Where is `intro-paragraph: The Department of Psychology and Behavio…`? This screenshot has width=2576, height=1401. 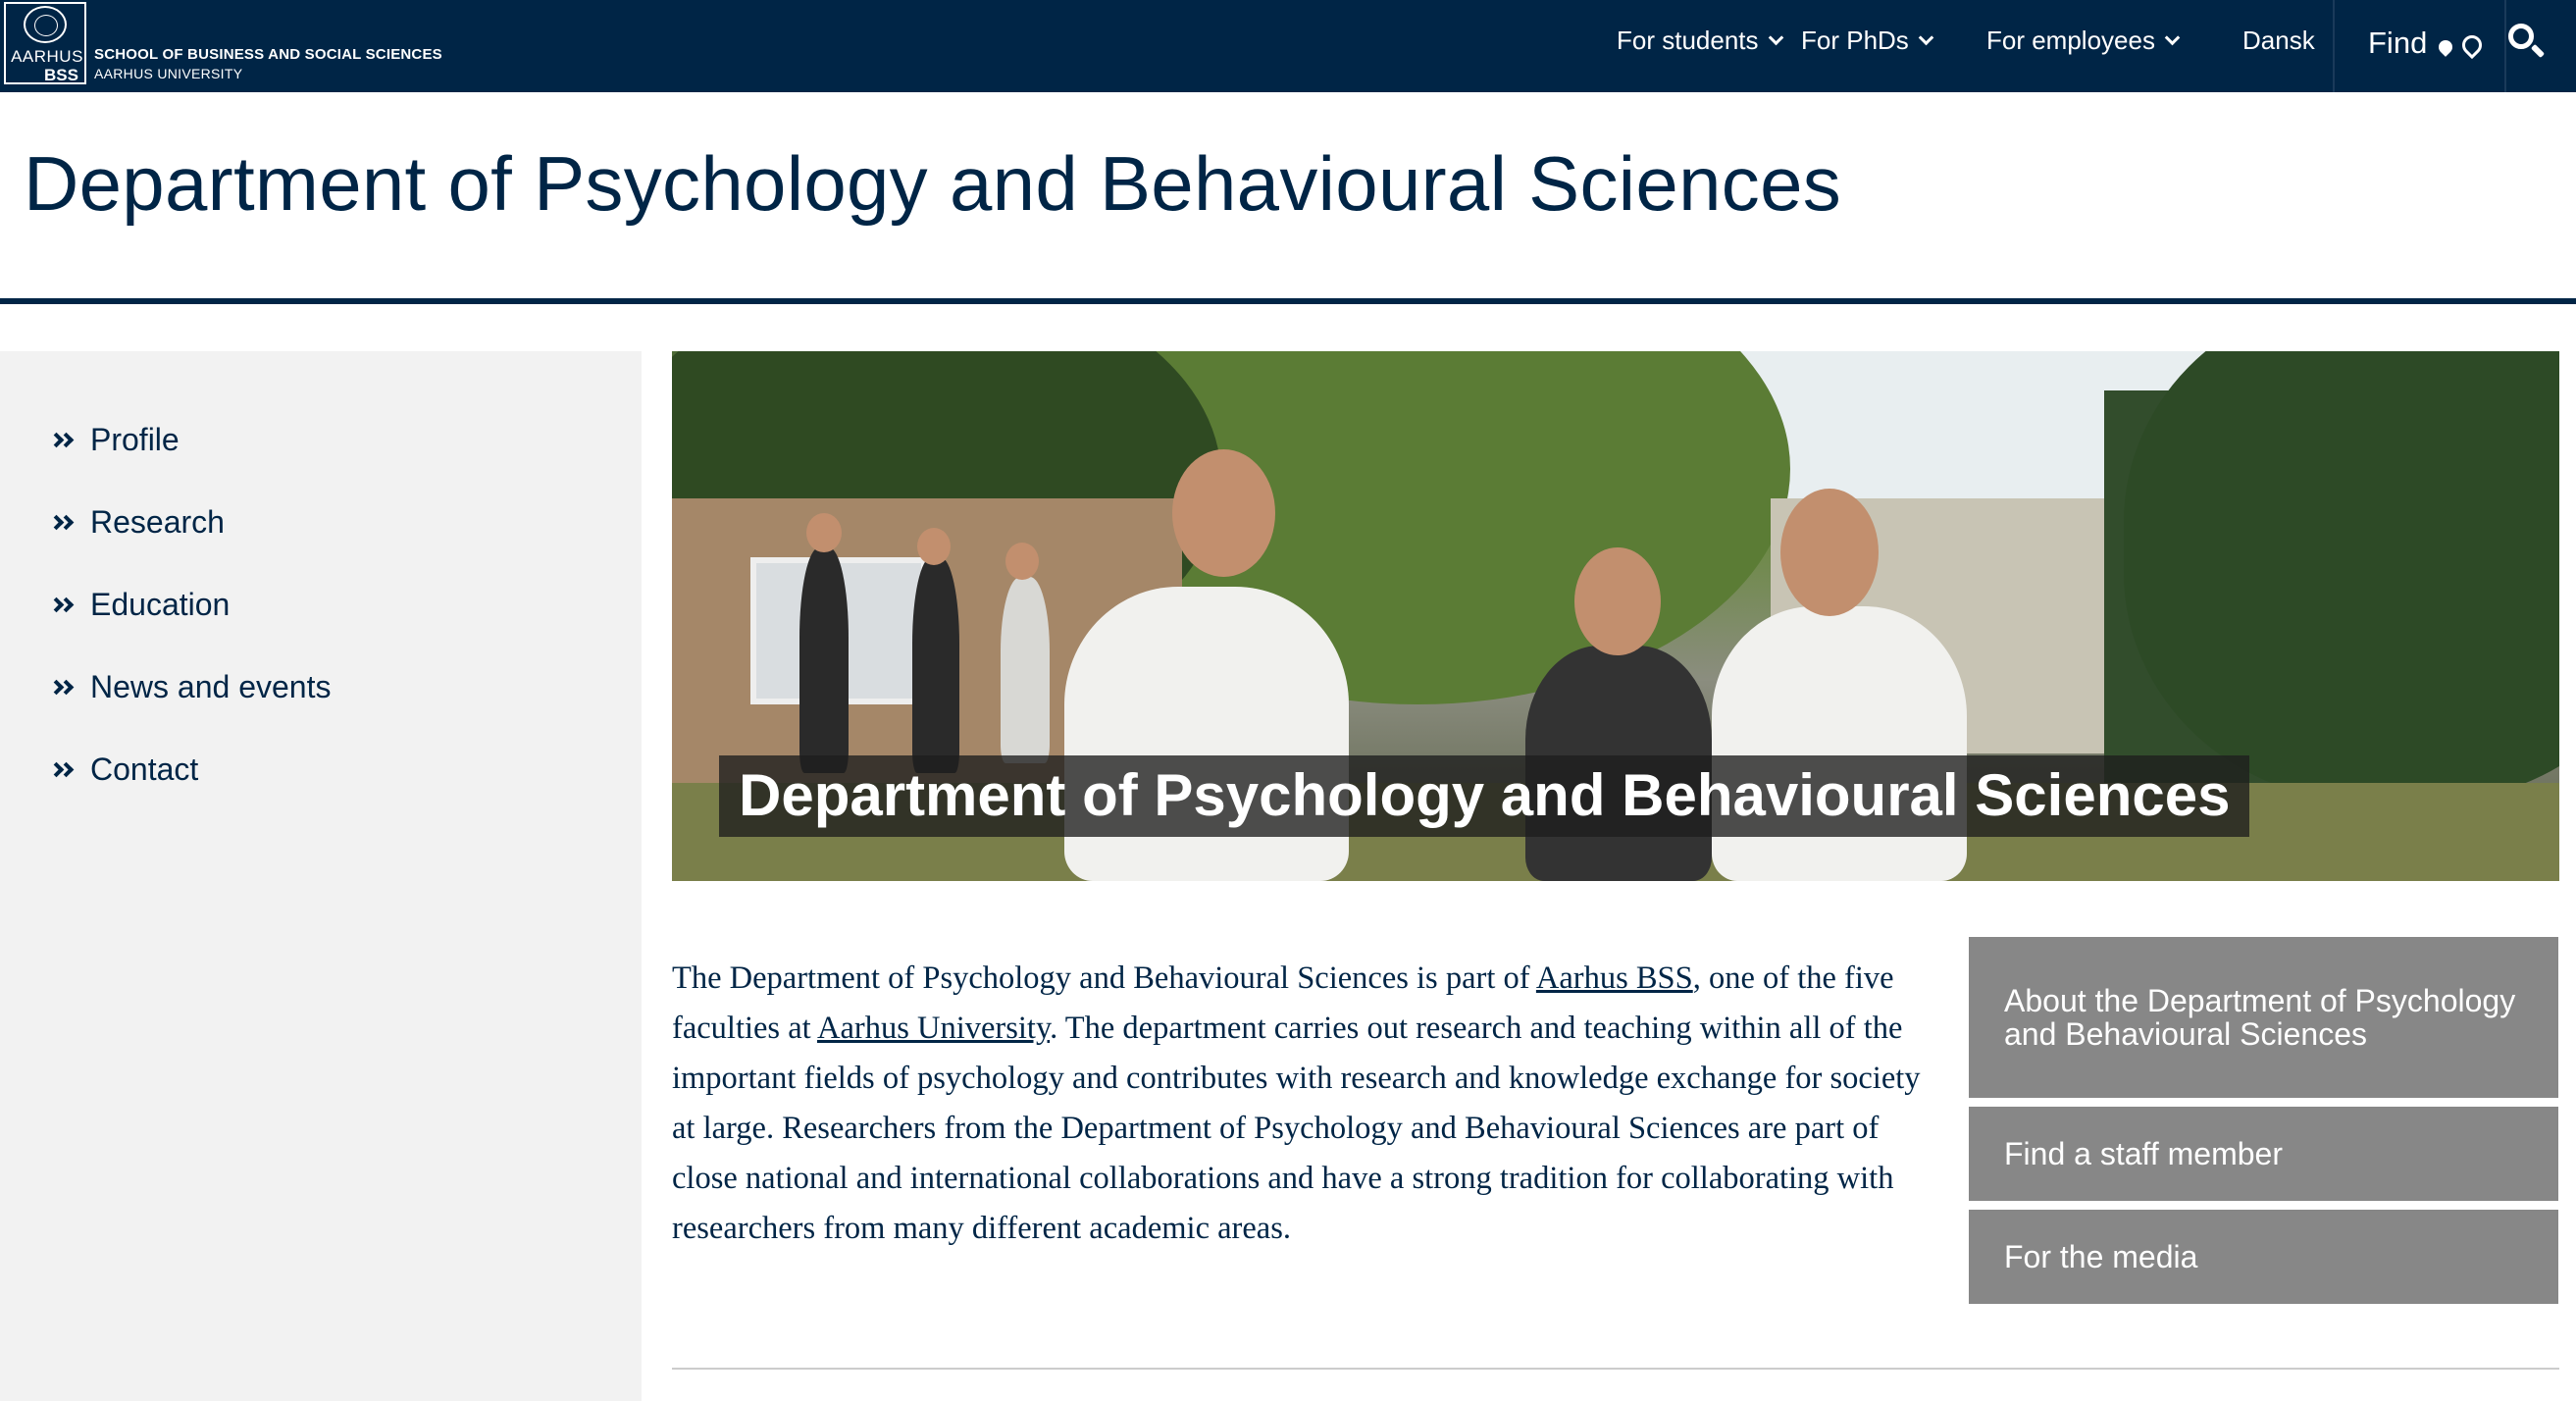 intro-paragraph: The Department of Psychology and Behavio… is located at coordinates (1297, 1104).